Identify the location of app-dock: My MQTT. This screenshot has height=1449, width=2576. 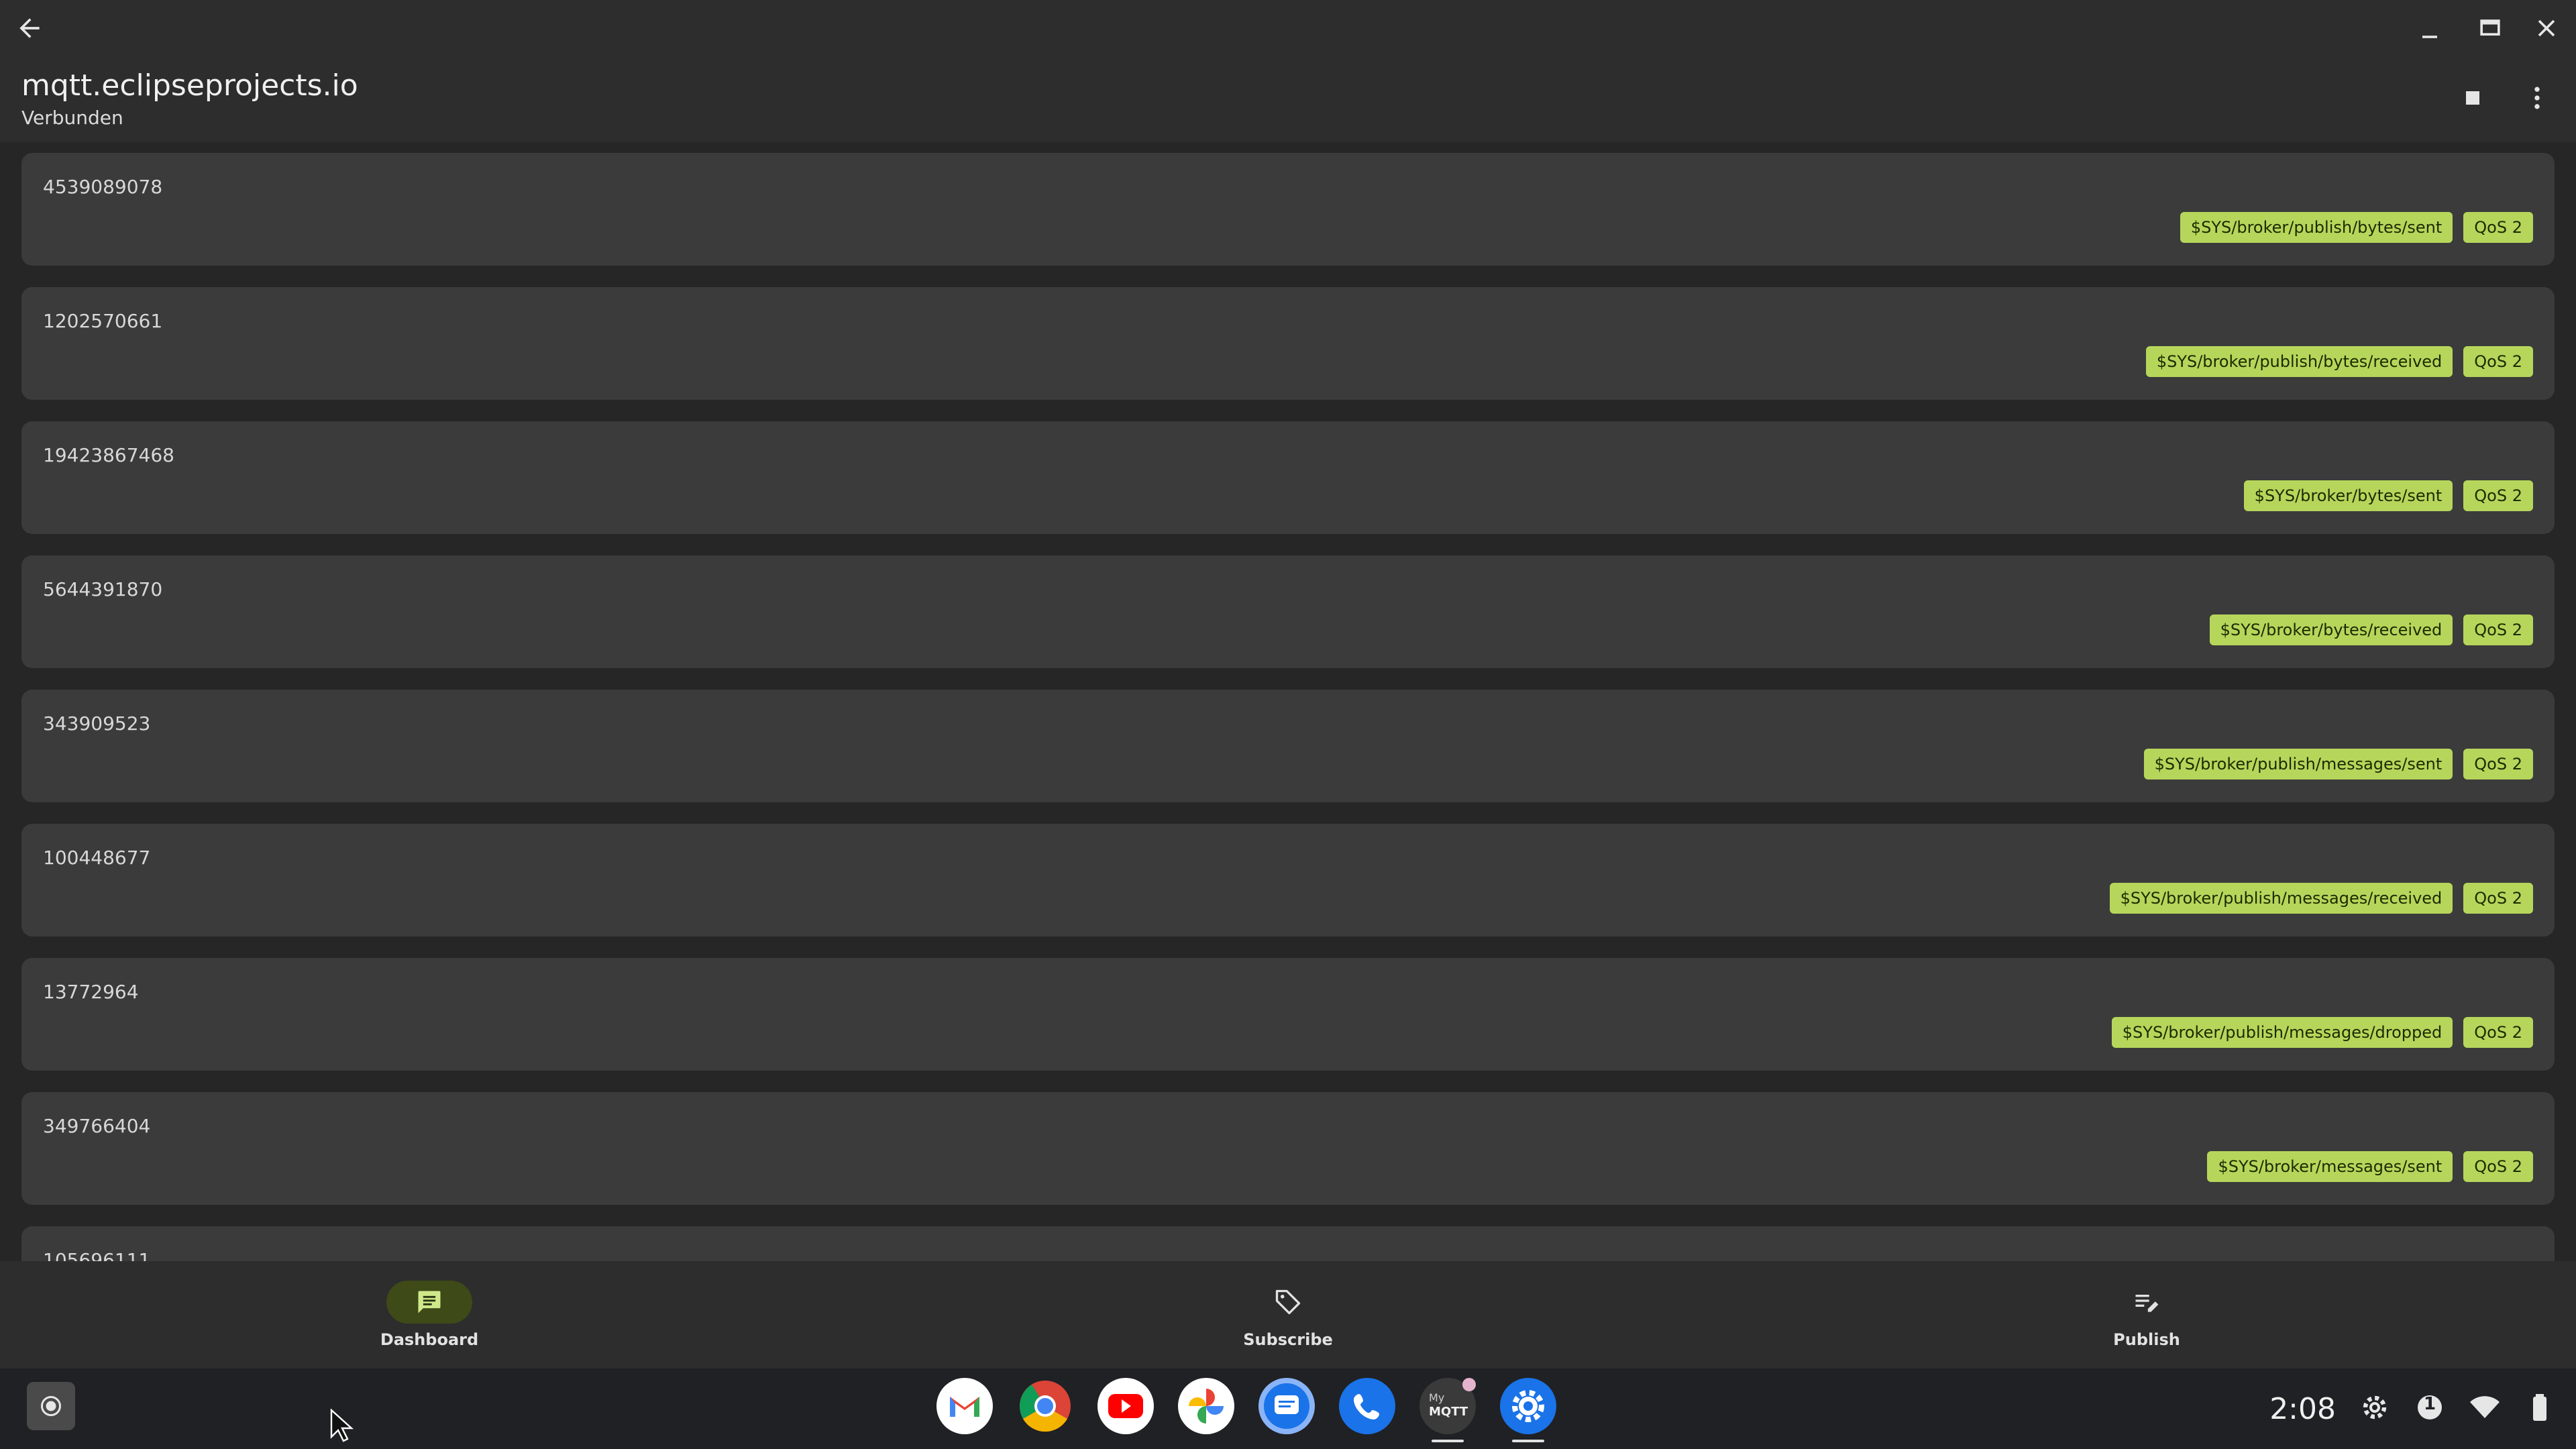
(1246, 1410).